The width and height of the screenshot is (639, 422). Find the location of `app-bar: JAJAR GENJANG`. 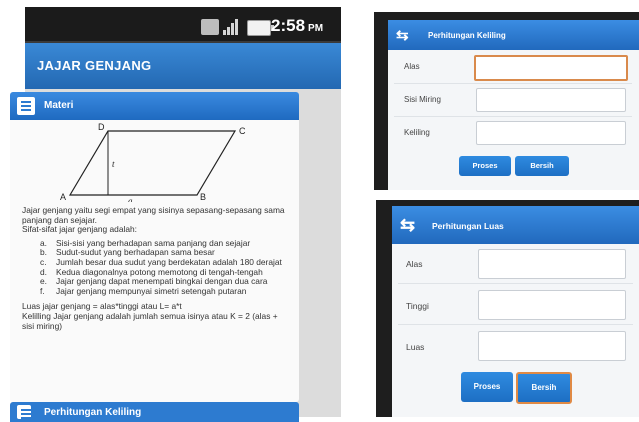

app-bar: JAJAR GENJANG is located at coordinates (183, 66).